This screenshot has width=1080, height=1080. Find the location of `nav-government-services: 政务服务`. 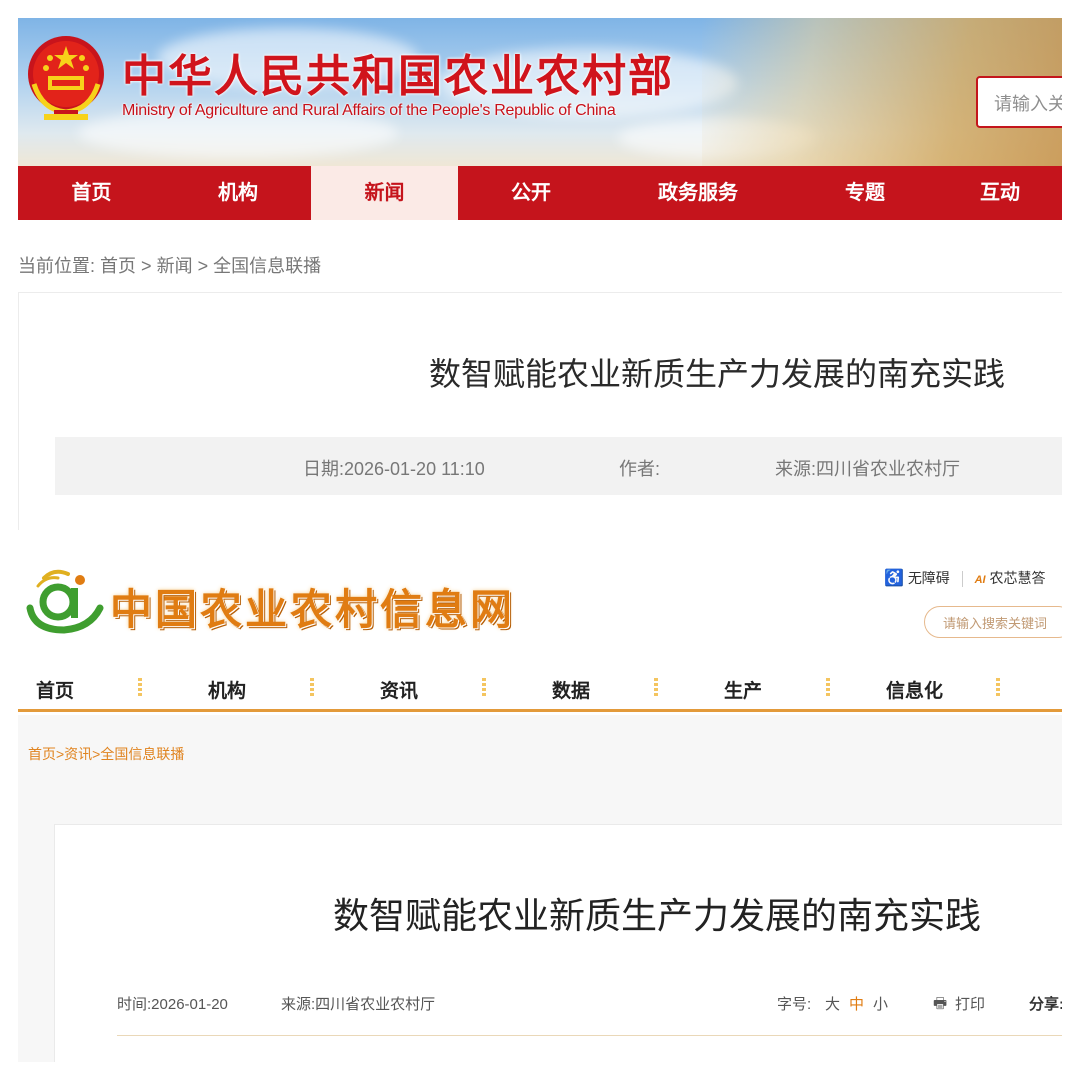

nav-government-services: 政务服务 is located at coordinates (698, 193).